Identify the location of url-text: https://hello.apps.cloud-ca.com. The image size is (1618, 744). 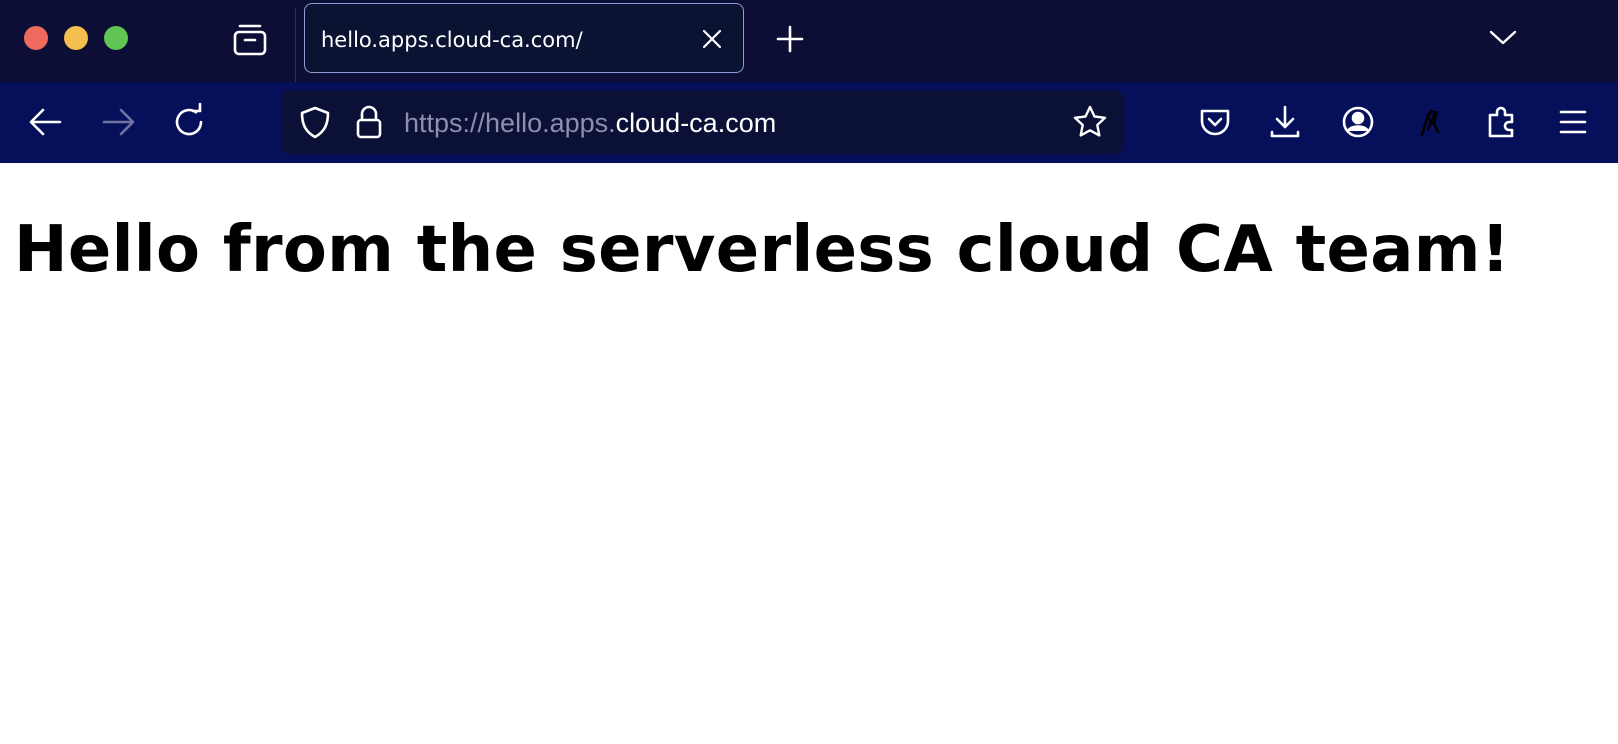
(590, 123).